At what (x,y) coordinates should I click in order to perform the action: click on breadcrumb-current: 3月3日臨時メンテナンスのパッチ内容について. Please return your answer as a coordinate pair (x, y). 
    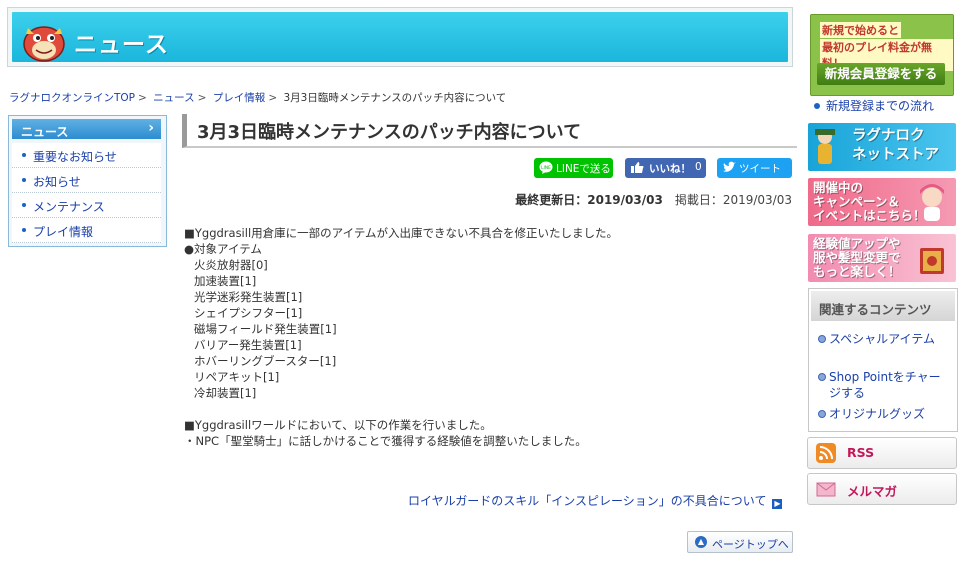
    Looking at the image, I should click on (395, 98).